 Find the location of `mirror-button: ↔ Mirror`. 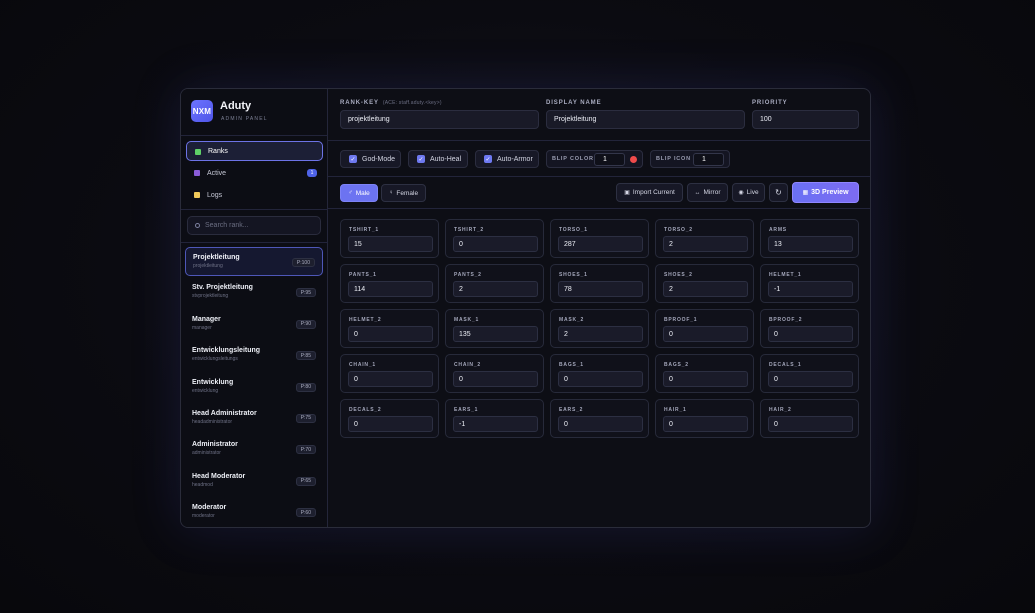

mirror-button: ↔ Mirror is located at coordinates (707, 192).